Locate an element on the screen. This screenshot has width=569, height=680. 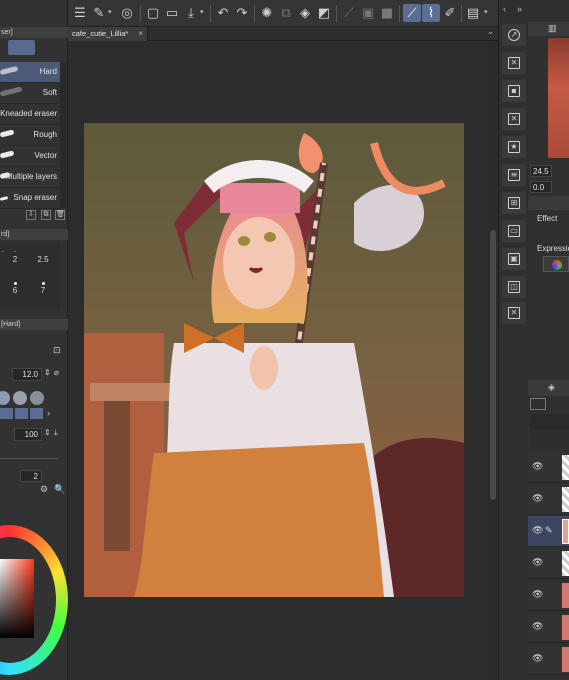
history-button: ▭ is located at coordinates (514, 231).